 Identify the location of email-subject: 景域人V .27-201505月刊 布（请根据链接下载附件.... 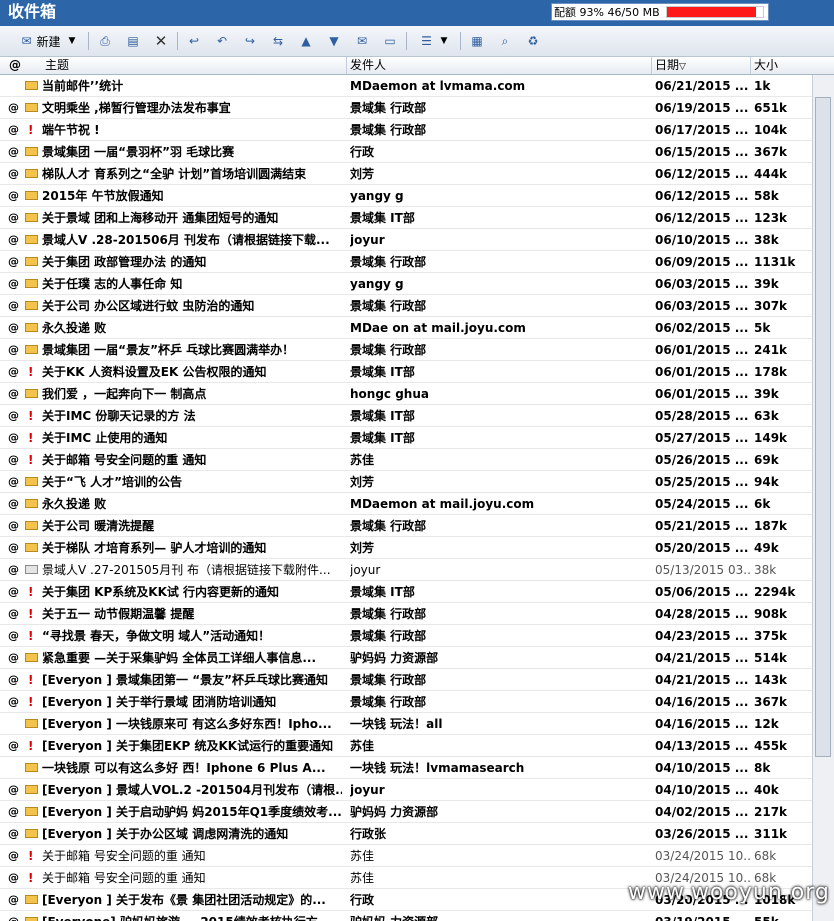
(192, 570).